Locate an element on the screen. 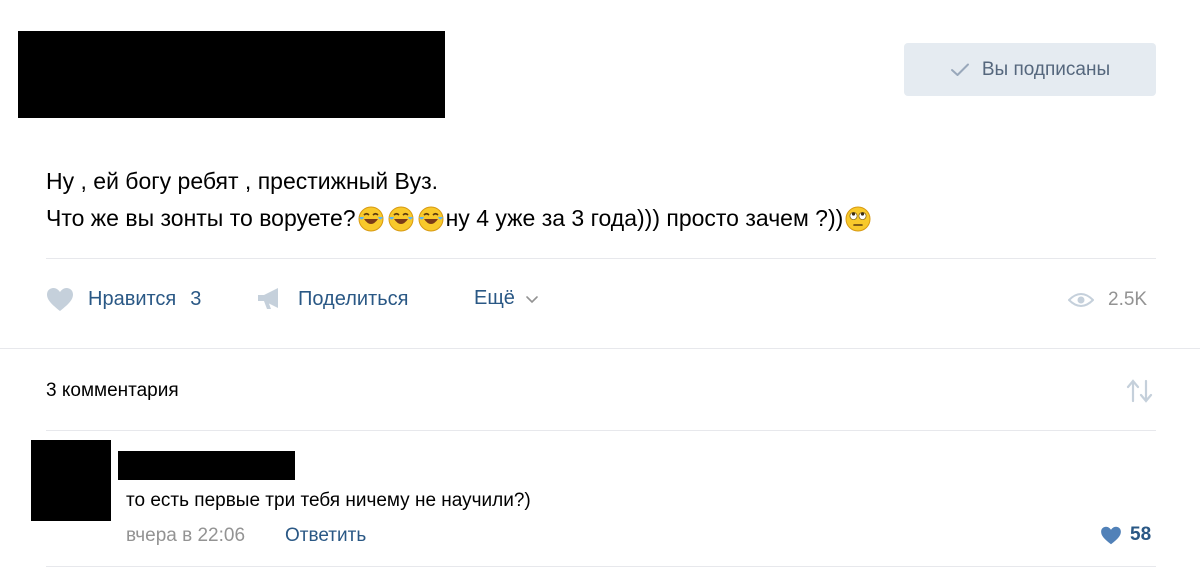 The height and width of the screenshot is (576, 1200). more-button: Ещё is located at coordinates (506, 298).